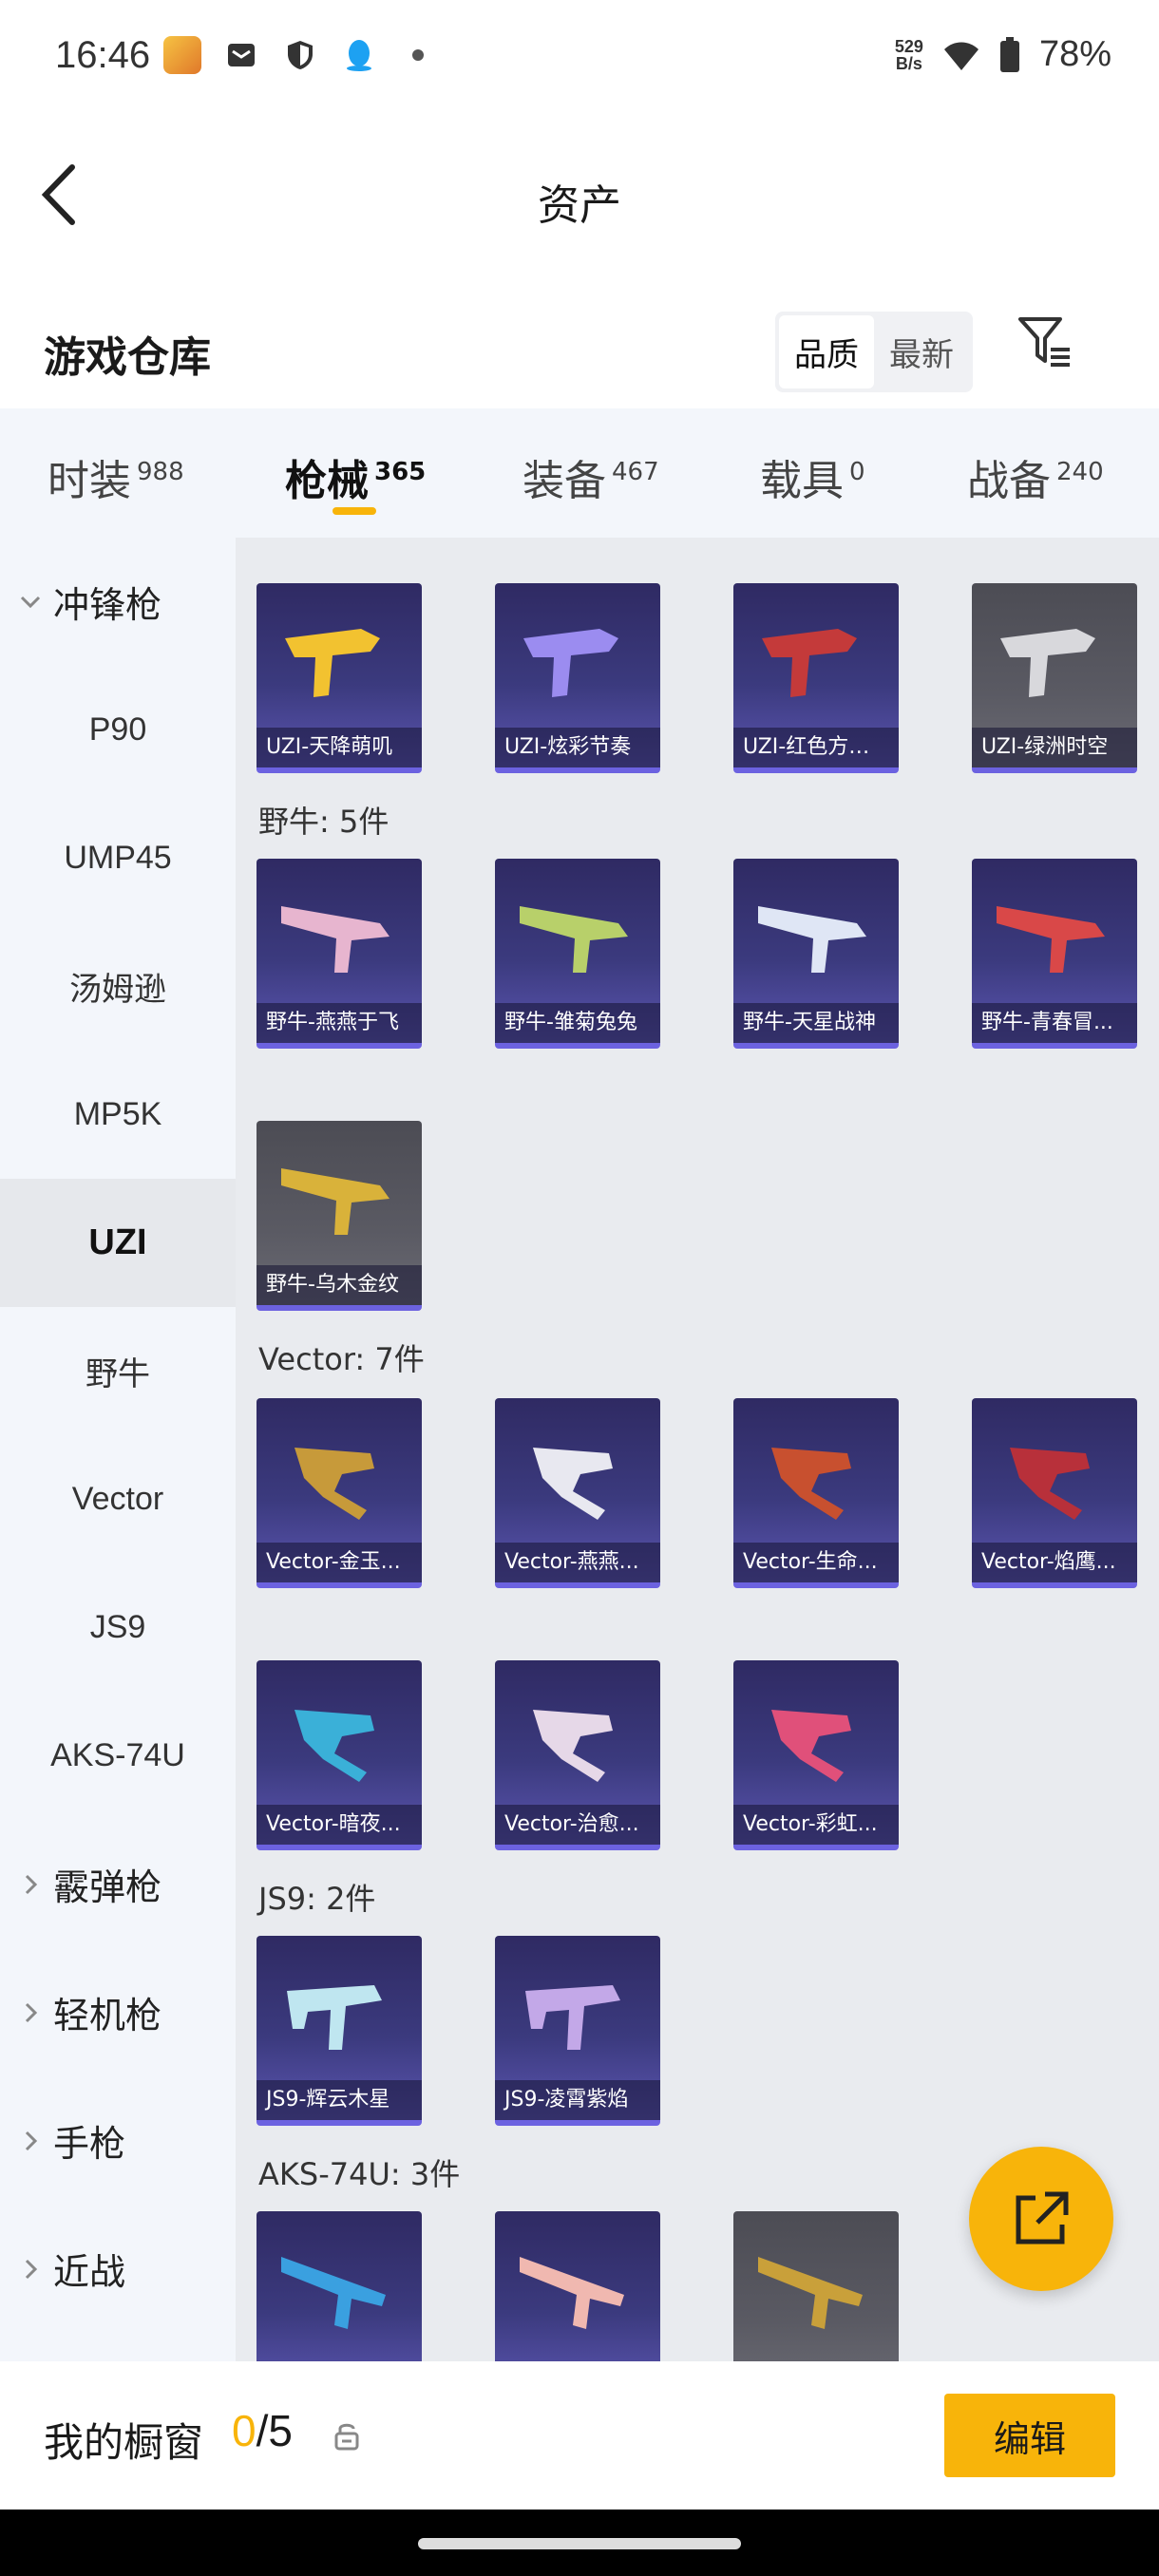 The width and height of the screenshot is (1159, 2576). Describe the element at coordinates (103, 55) in the screenshot. I see `status-time: 16:46` at that location.